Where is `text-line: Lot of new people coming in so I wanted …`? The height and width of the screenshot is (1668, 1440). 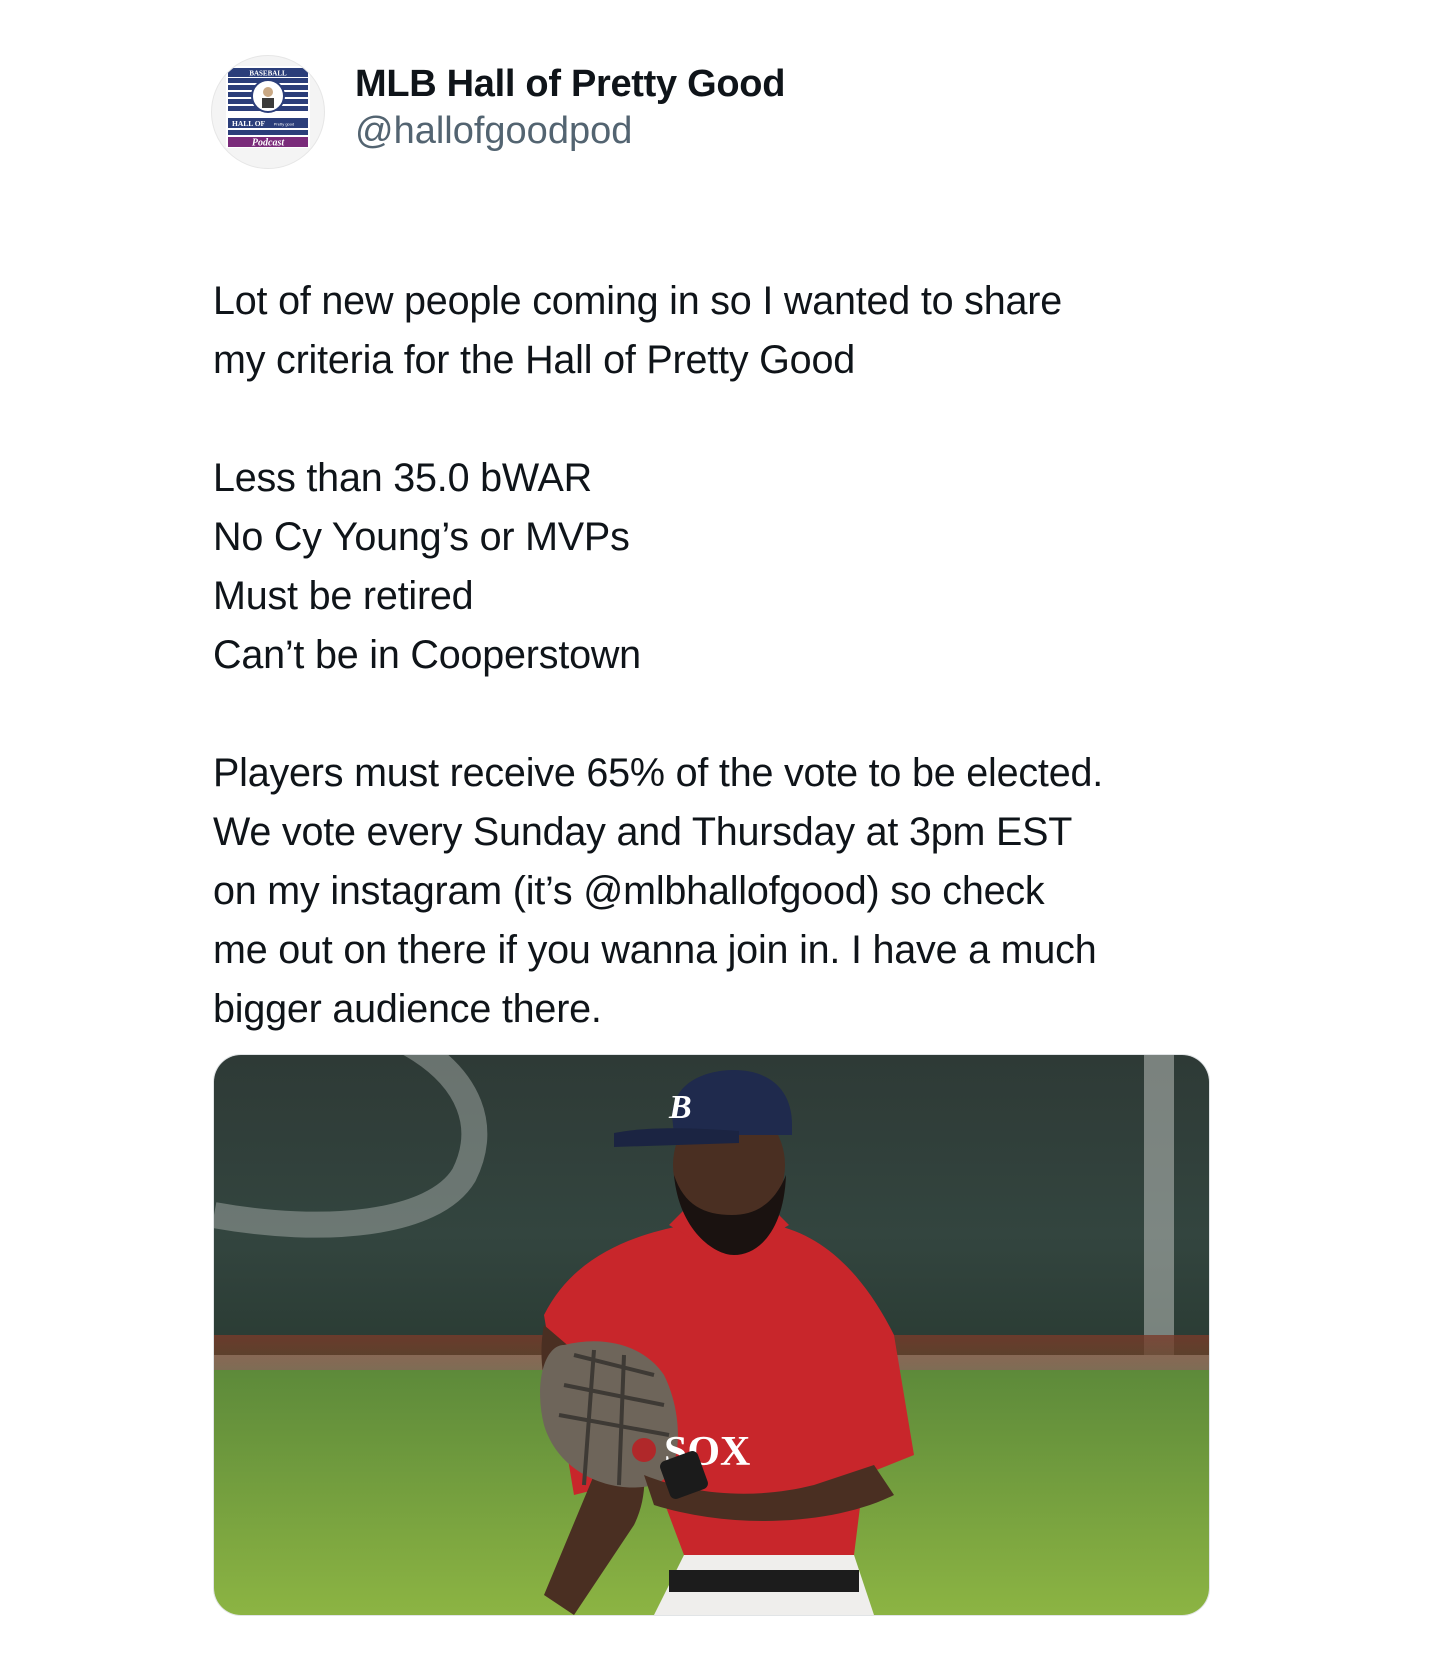
text-line: Lot of new people coming in so I wanted … is located at coordinates (637, 301).